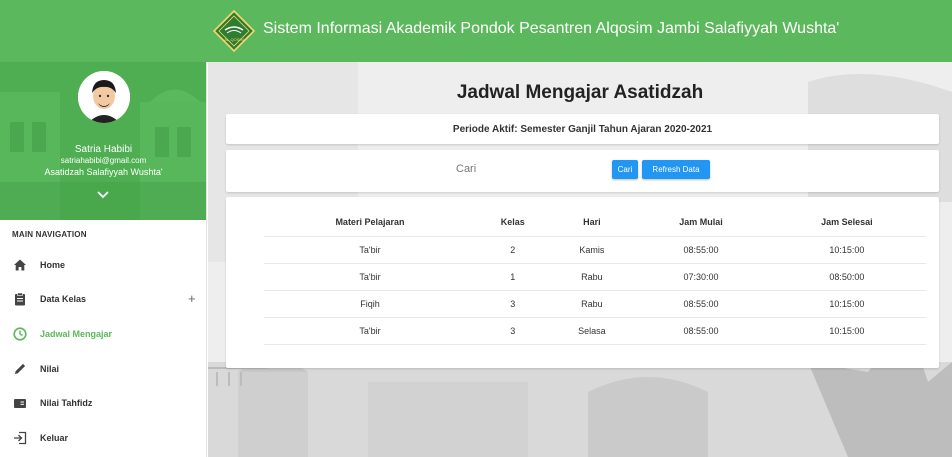 This screenshot has height=457, width=952. What do you see at coordinates (846, 277) in the screenshot?
I see `table-cell: 08:50:00` at bounding box center [846, 277].